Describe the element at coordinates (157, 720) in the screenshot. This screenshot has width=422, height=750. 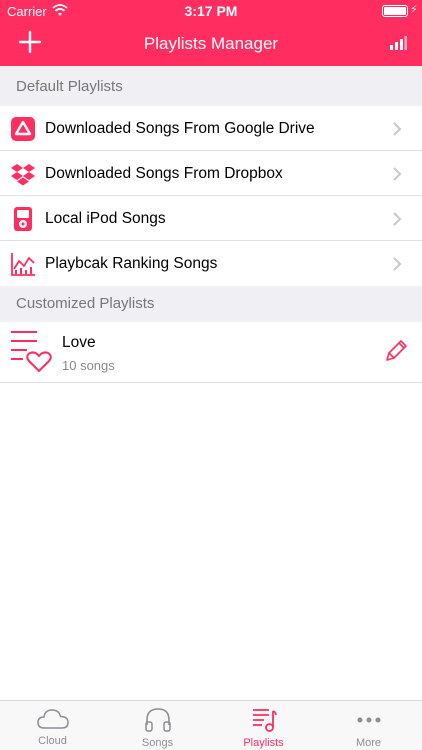
I see `headphones-icon` at that location.